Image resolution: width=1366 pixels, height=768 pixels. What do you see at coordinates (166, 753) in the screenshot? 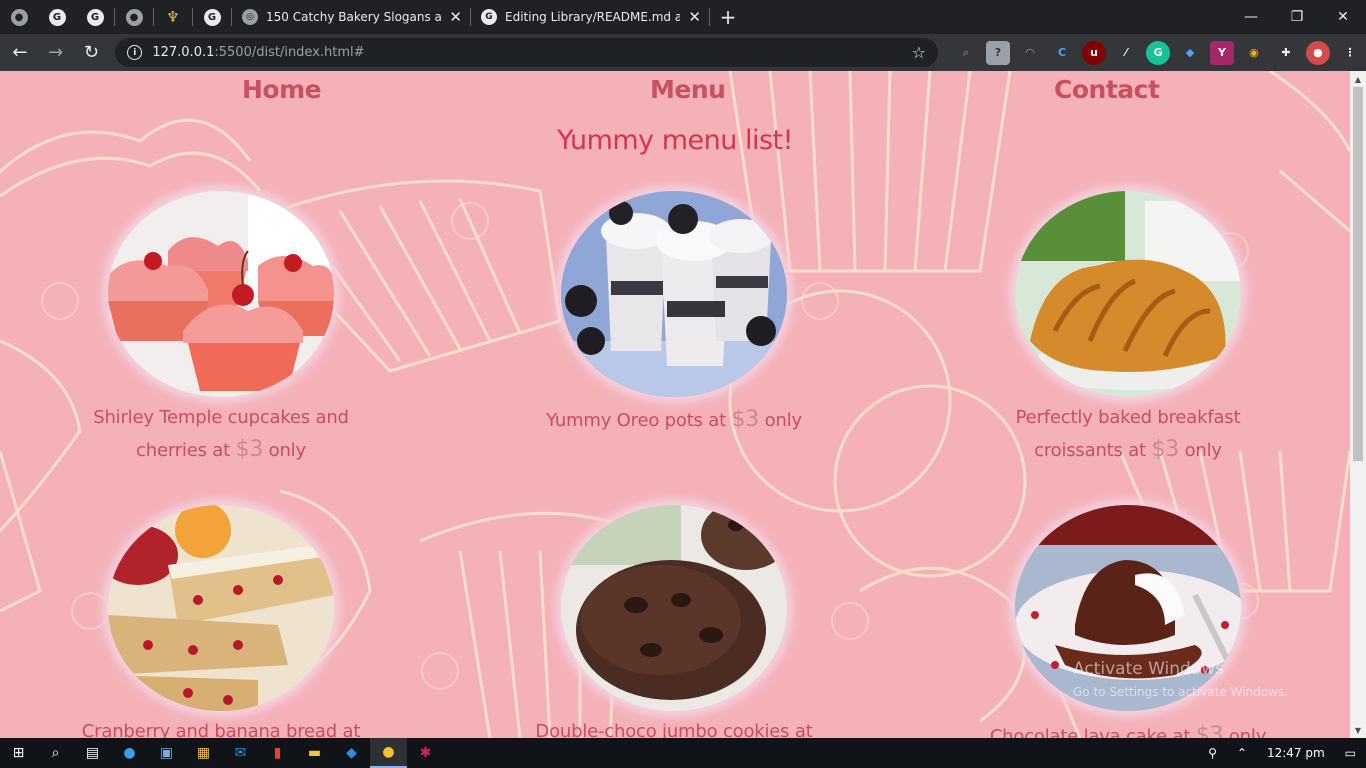
I see `taskbar-store: ▣` at bounding box center [166, 753].